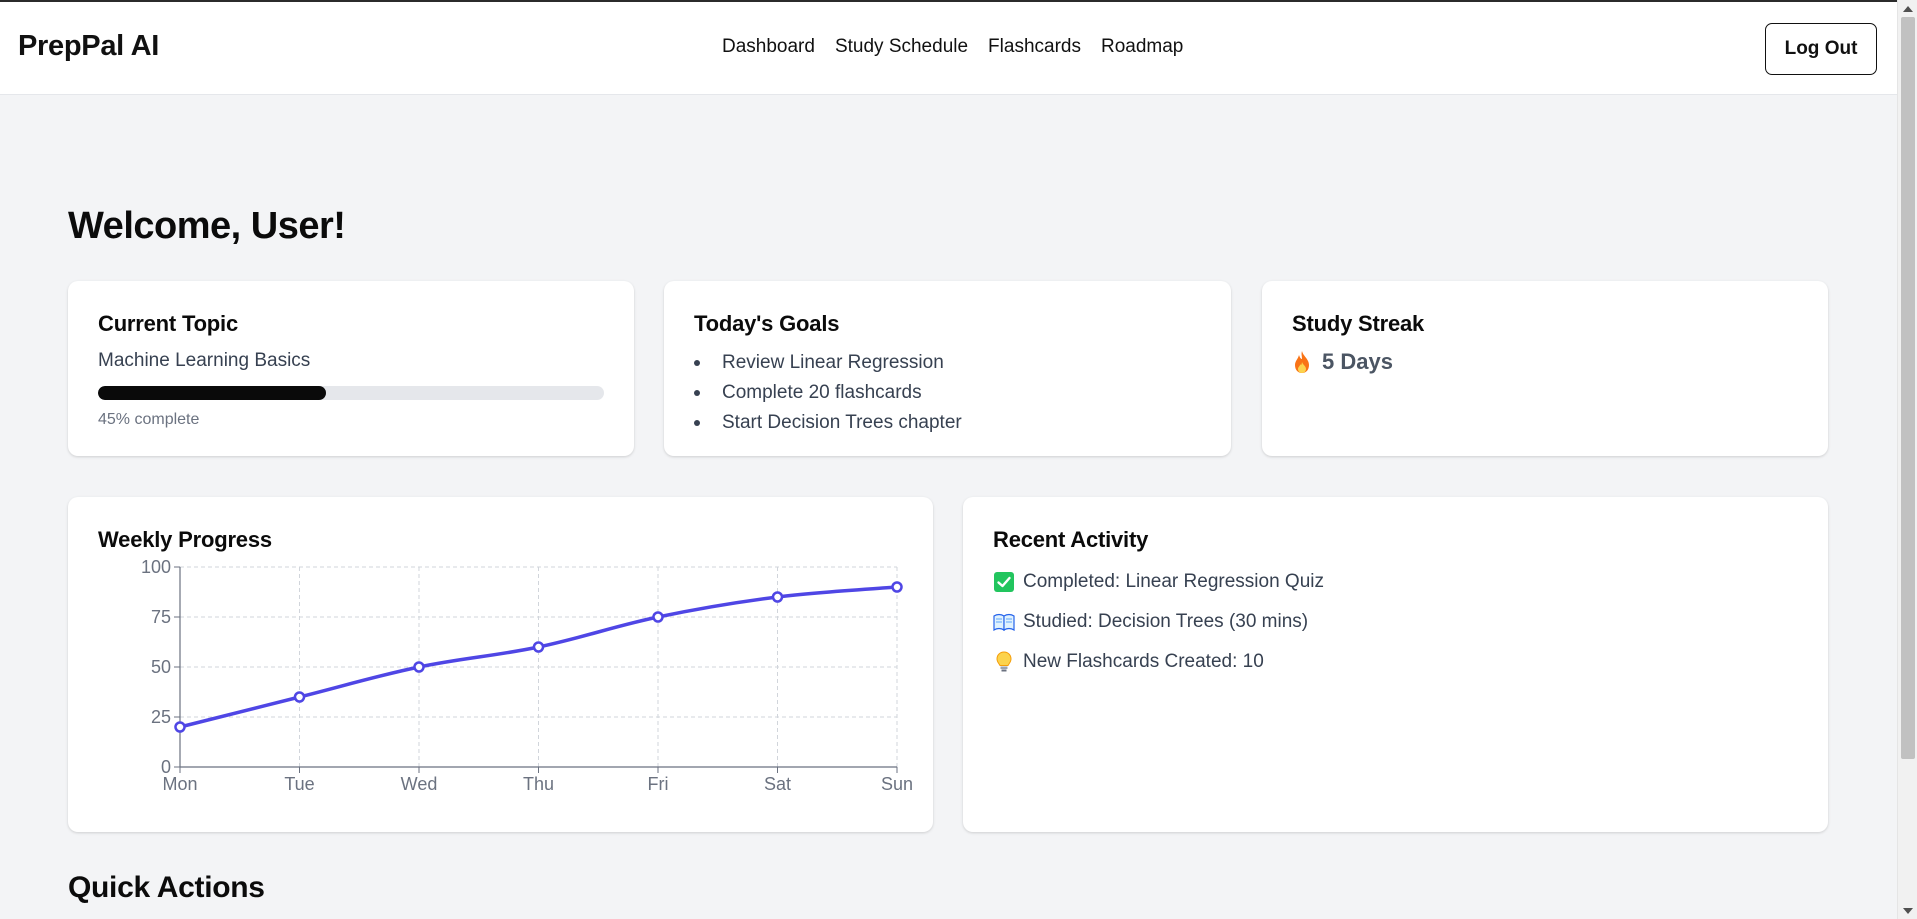 The width and height of the screenshot is (1917, 919). What do you see at coordinates (1908, 388) in the screenshot?
I see `scrollbar-thumb` at bounding box center [1908, 388].